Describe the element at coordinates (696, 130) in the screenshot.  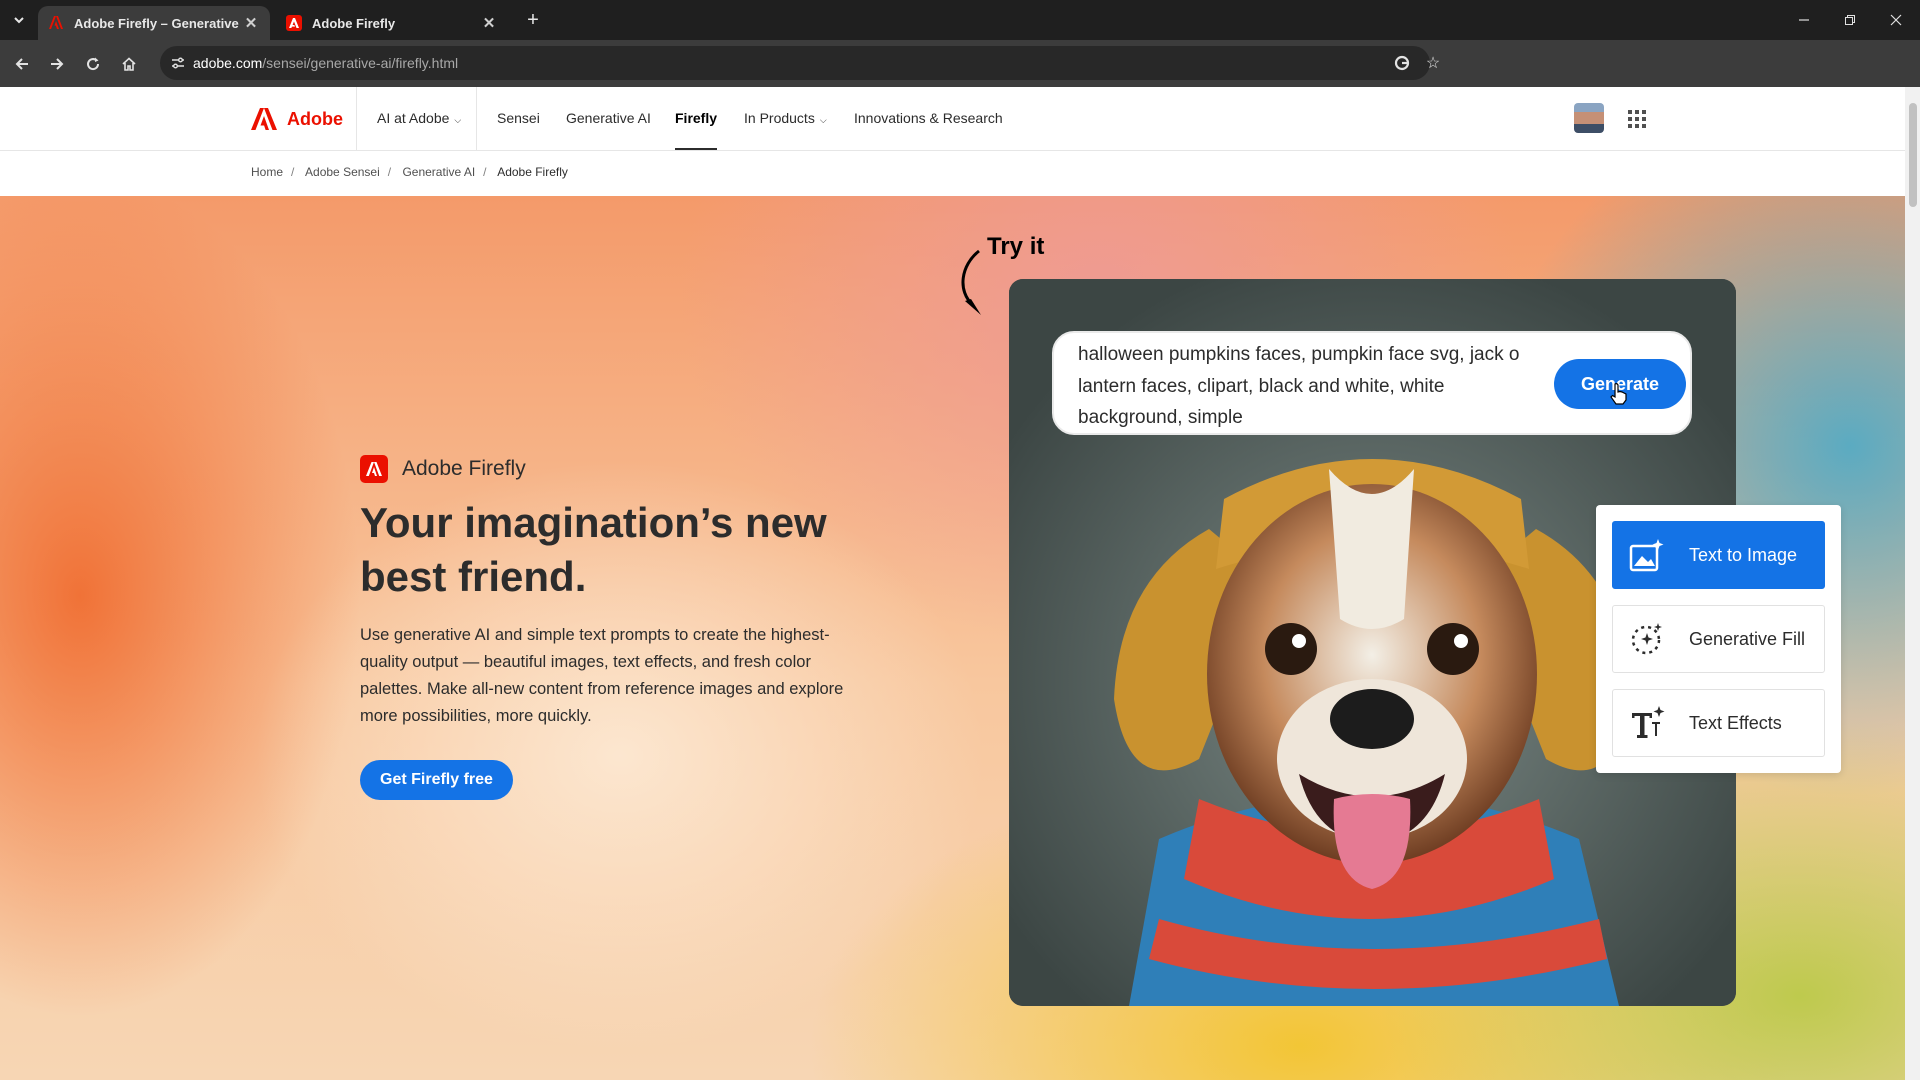
I see `nav-firefly: Firefly` at that location.